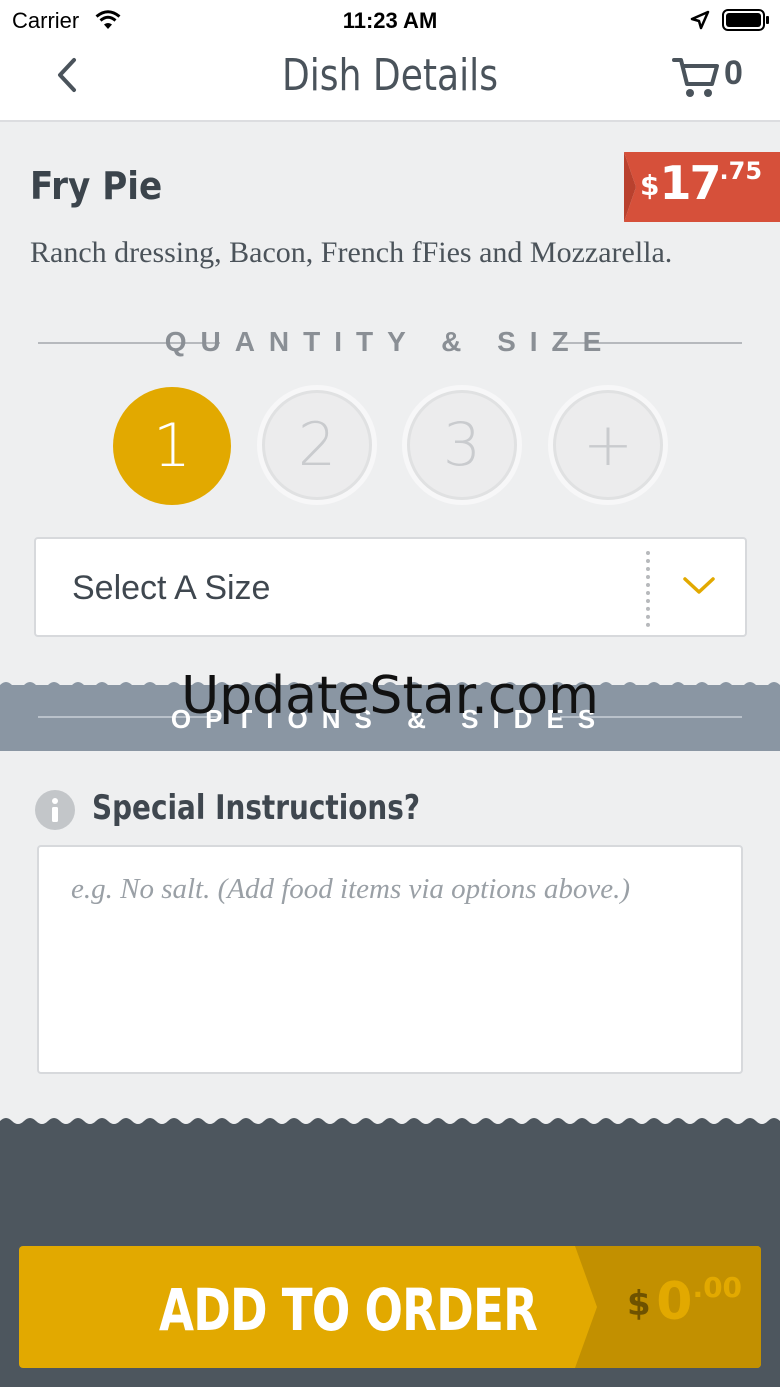 The image size is (780, 1387). I want to click on chevron-down-icon, so click(699, 585).